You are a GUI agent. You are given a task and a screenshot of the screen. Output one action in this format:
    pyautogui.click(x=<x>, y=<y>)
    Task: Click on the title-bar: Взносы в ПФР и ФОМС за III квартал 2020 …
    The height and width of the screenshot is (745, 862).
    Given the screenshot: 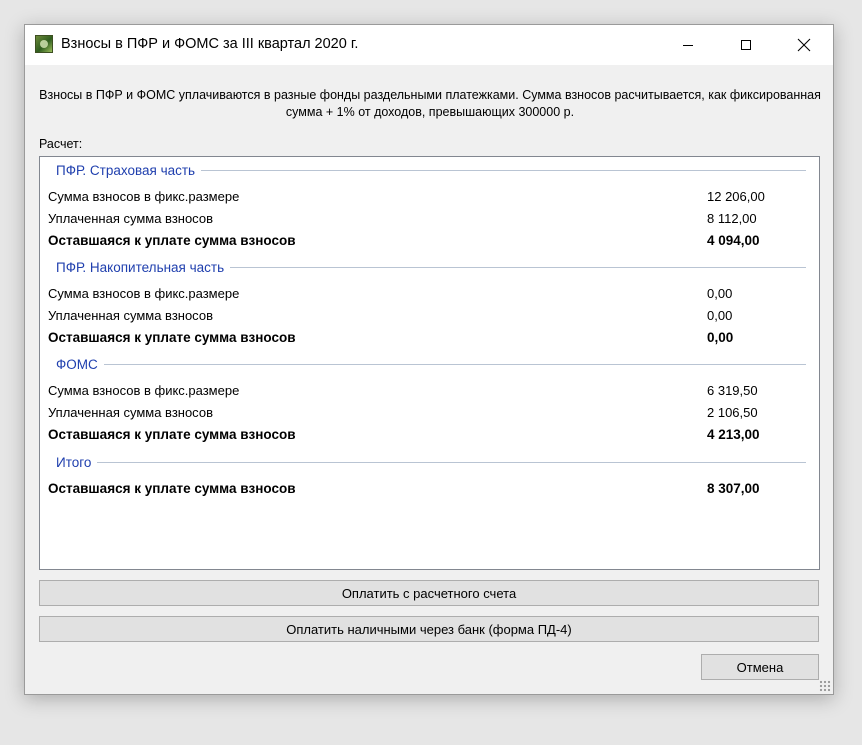 What is the action you would take?
    pyautogui.click(x=429, y=45)
    